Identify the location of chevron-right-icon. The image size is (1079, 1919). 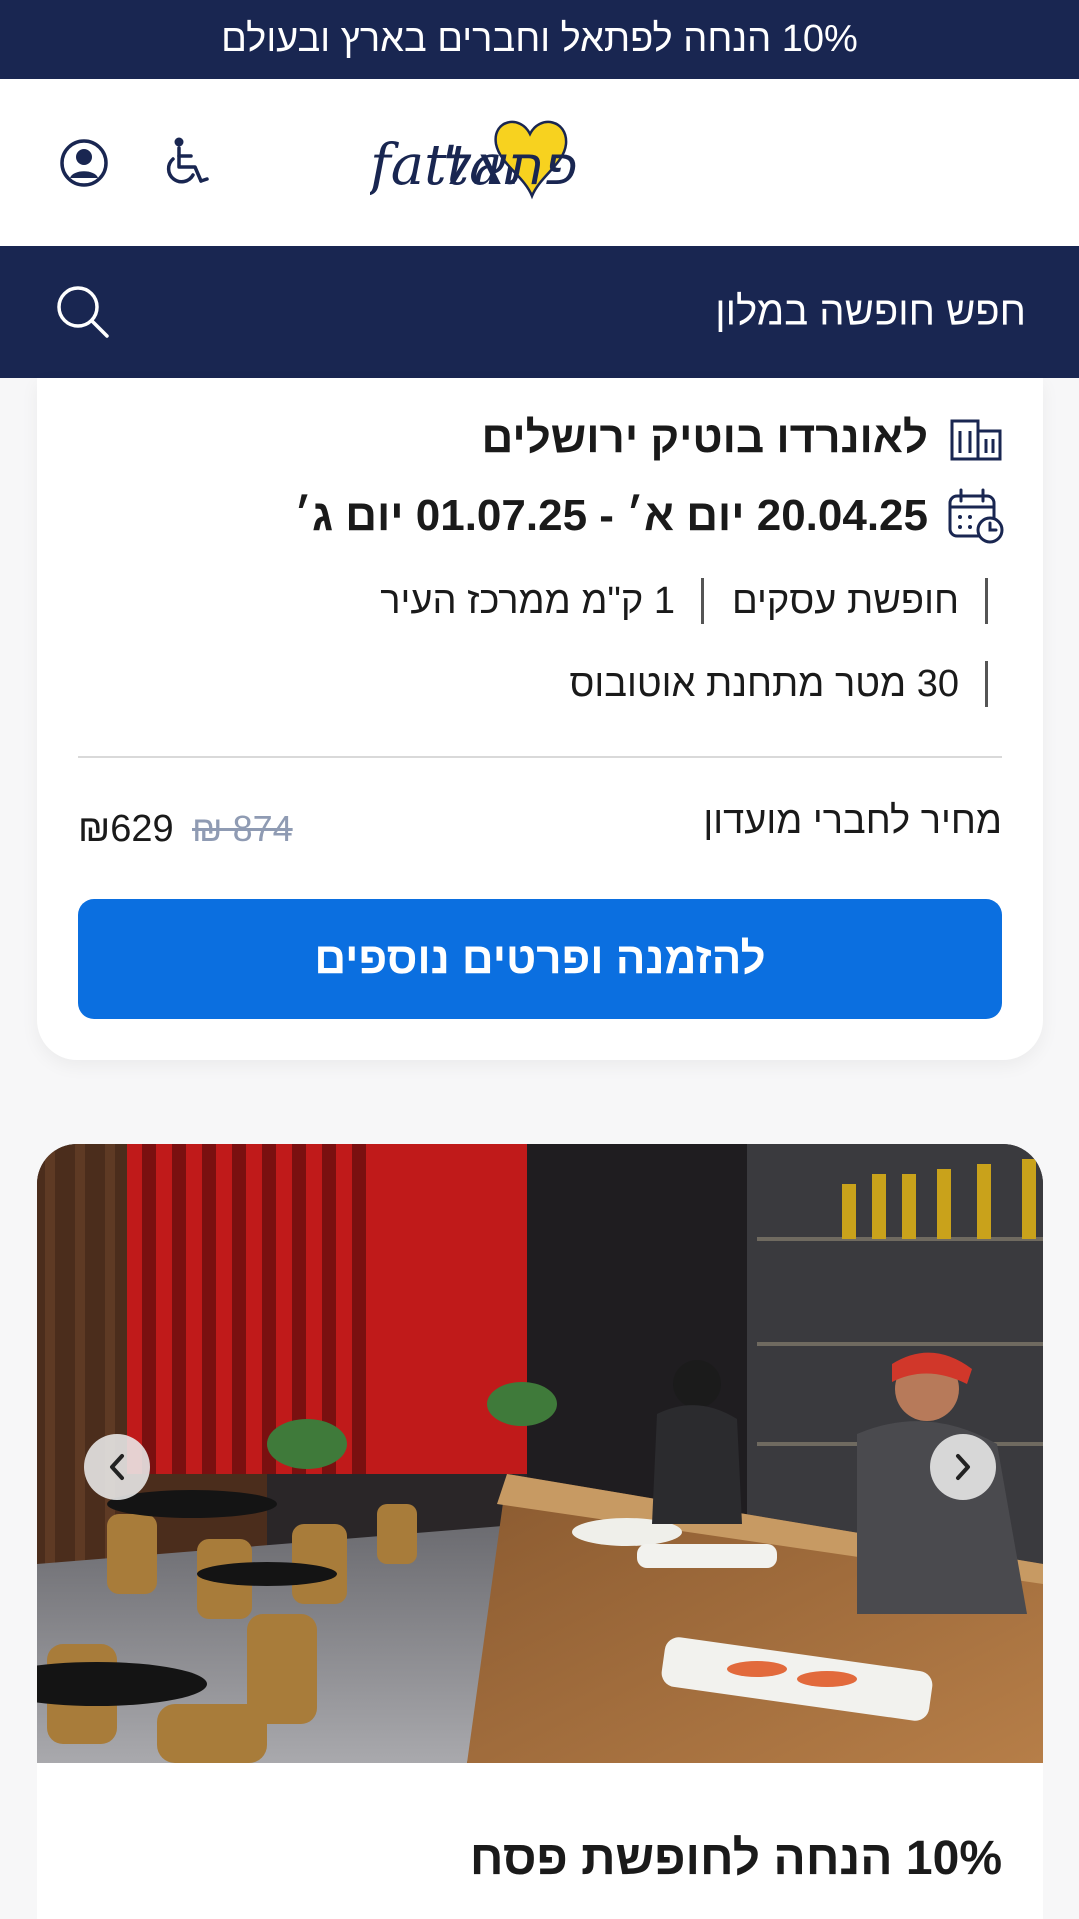
(963, 1467).